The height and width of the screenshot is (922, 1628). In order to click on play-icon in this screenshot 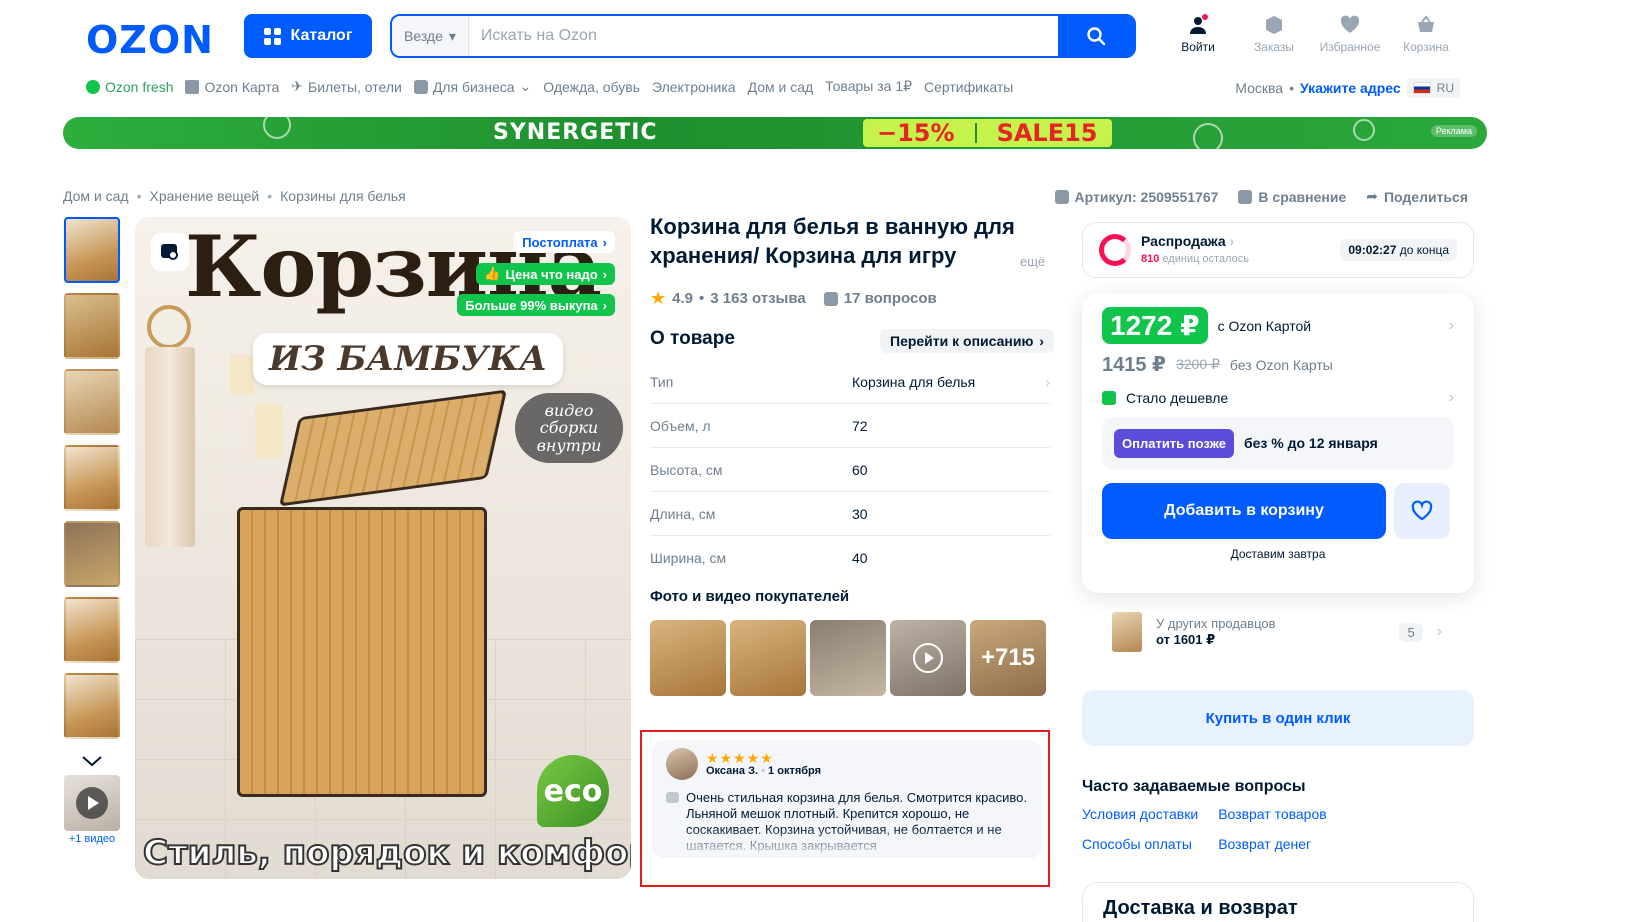, I will do `click(928, 658)`.